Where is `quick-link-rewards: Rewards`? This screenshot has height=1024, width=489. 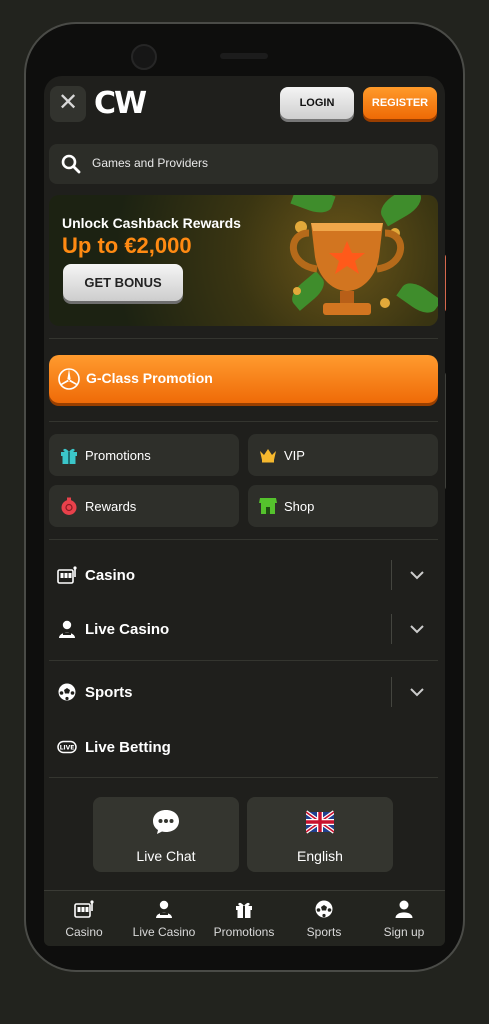
quick-link-rewards: Rewards is located at coordinates (144, 506).